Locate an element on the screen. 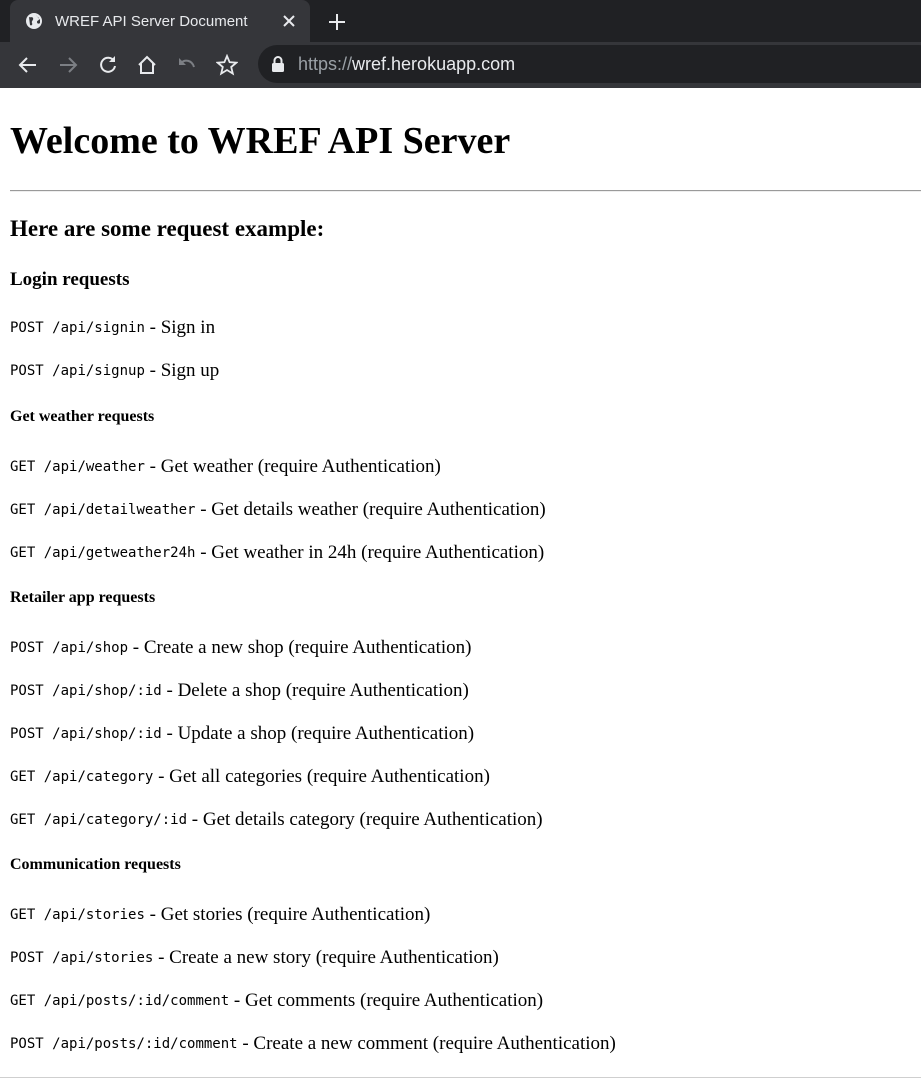 Image resolution: width=921 pixels, height=1080 pixels. home-icon is located at coordinates (147, 65).